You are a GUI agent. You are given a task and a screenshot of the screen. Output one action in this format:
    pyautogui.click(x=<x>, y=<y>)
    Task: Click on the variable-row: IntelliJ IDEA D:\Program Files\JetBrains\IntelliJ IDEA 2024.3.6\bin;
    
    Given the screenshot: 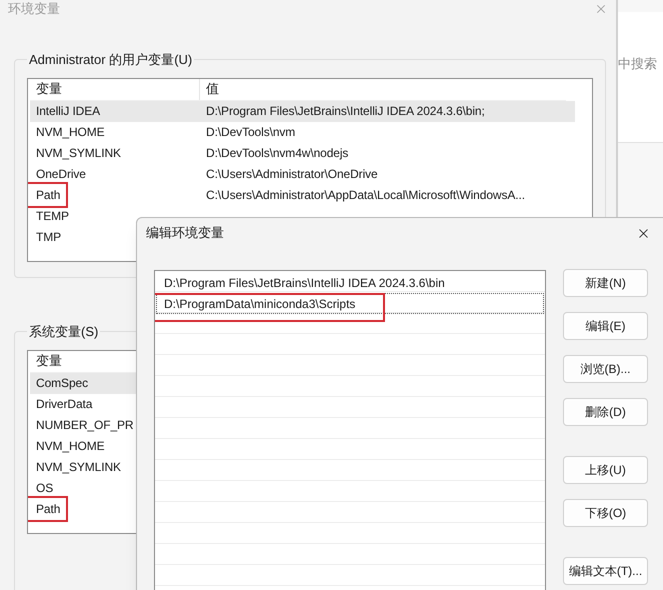 What is the action you would take?
    pyautogui.click(x=302, y=111)
    